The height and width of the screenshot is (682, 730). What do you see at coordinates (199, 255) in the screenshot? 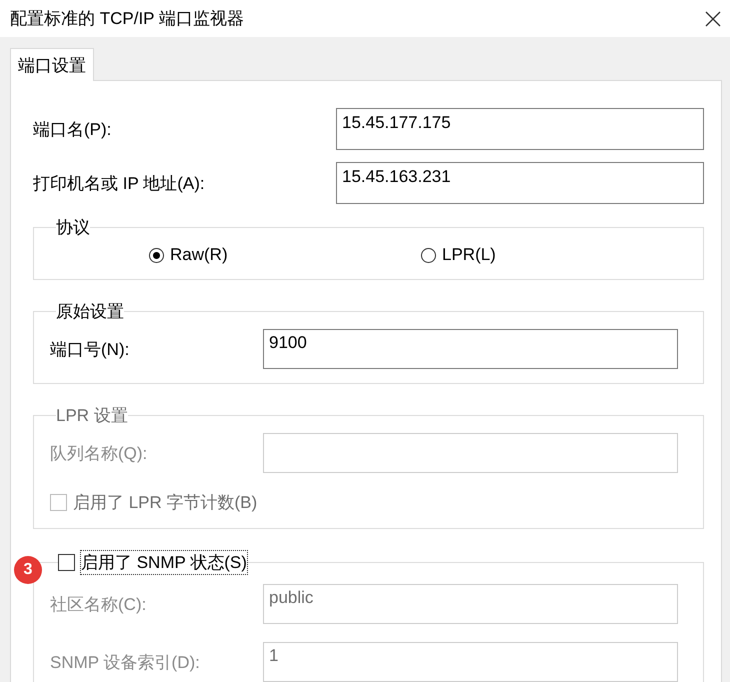
I see `radio-label: Raw(R)` at bounding box center [199, 255].